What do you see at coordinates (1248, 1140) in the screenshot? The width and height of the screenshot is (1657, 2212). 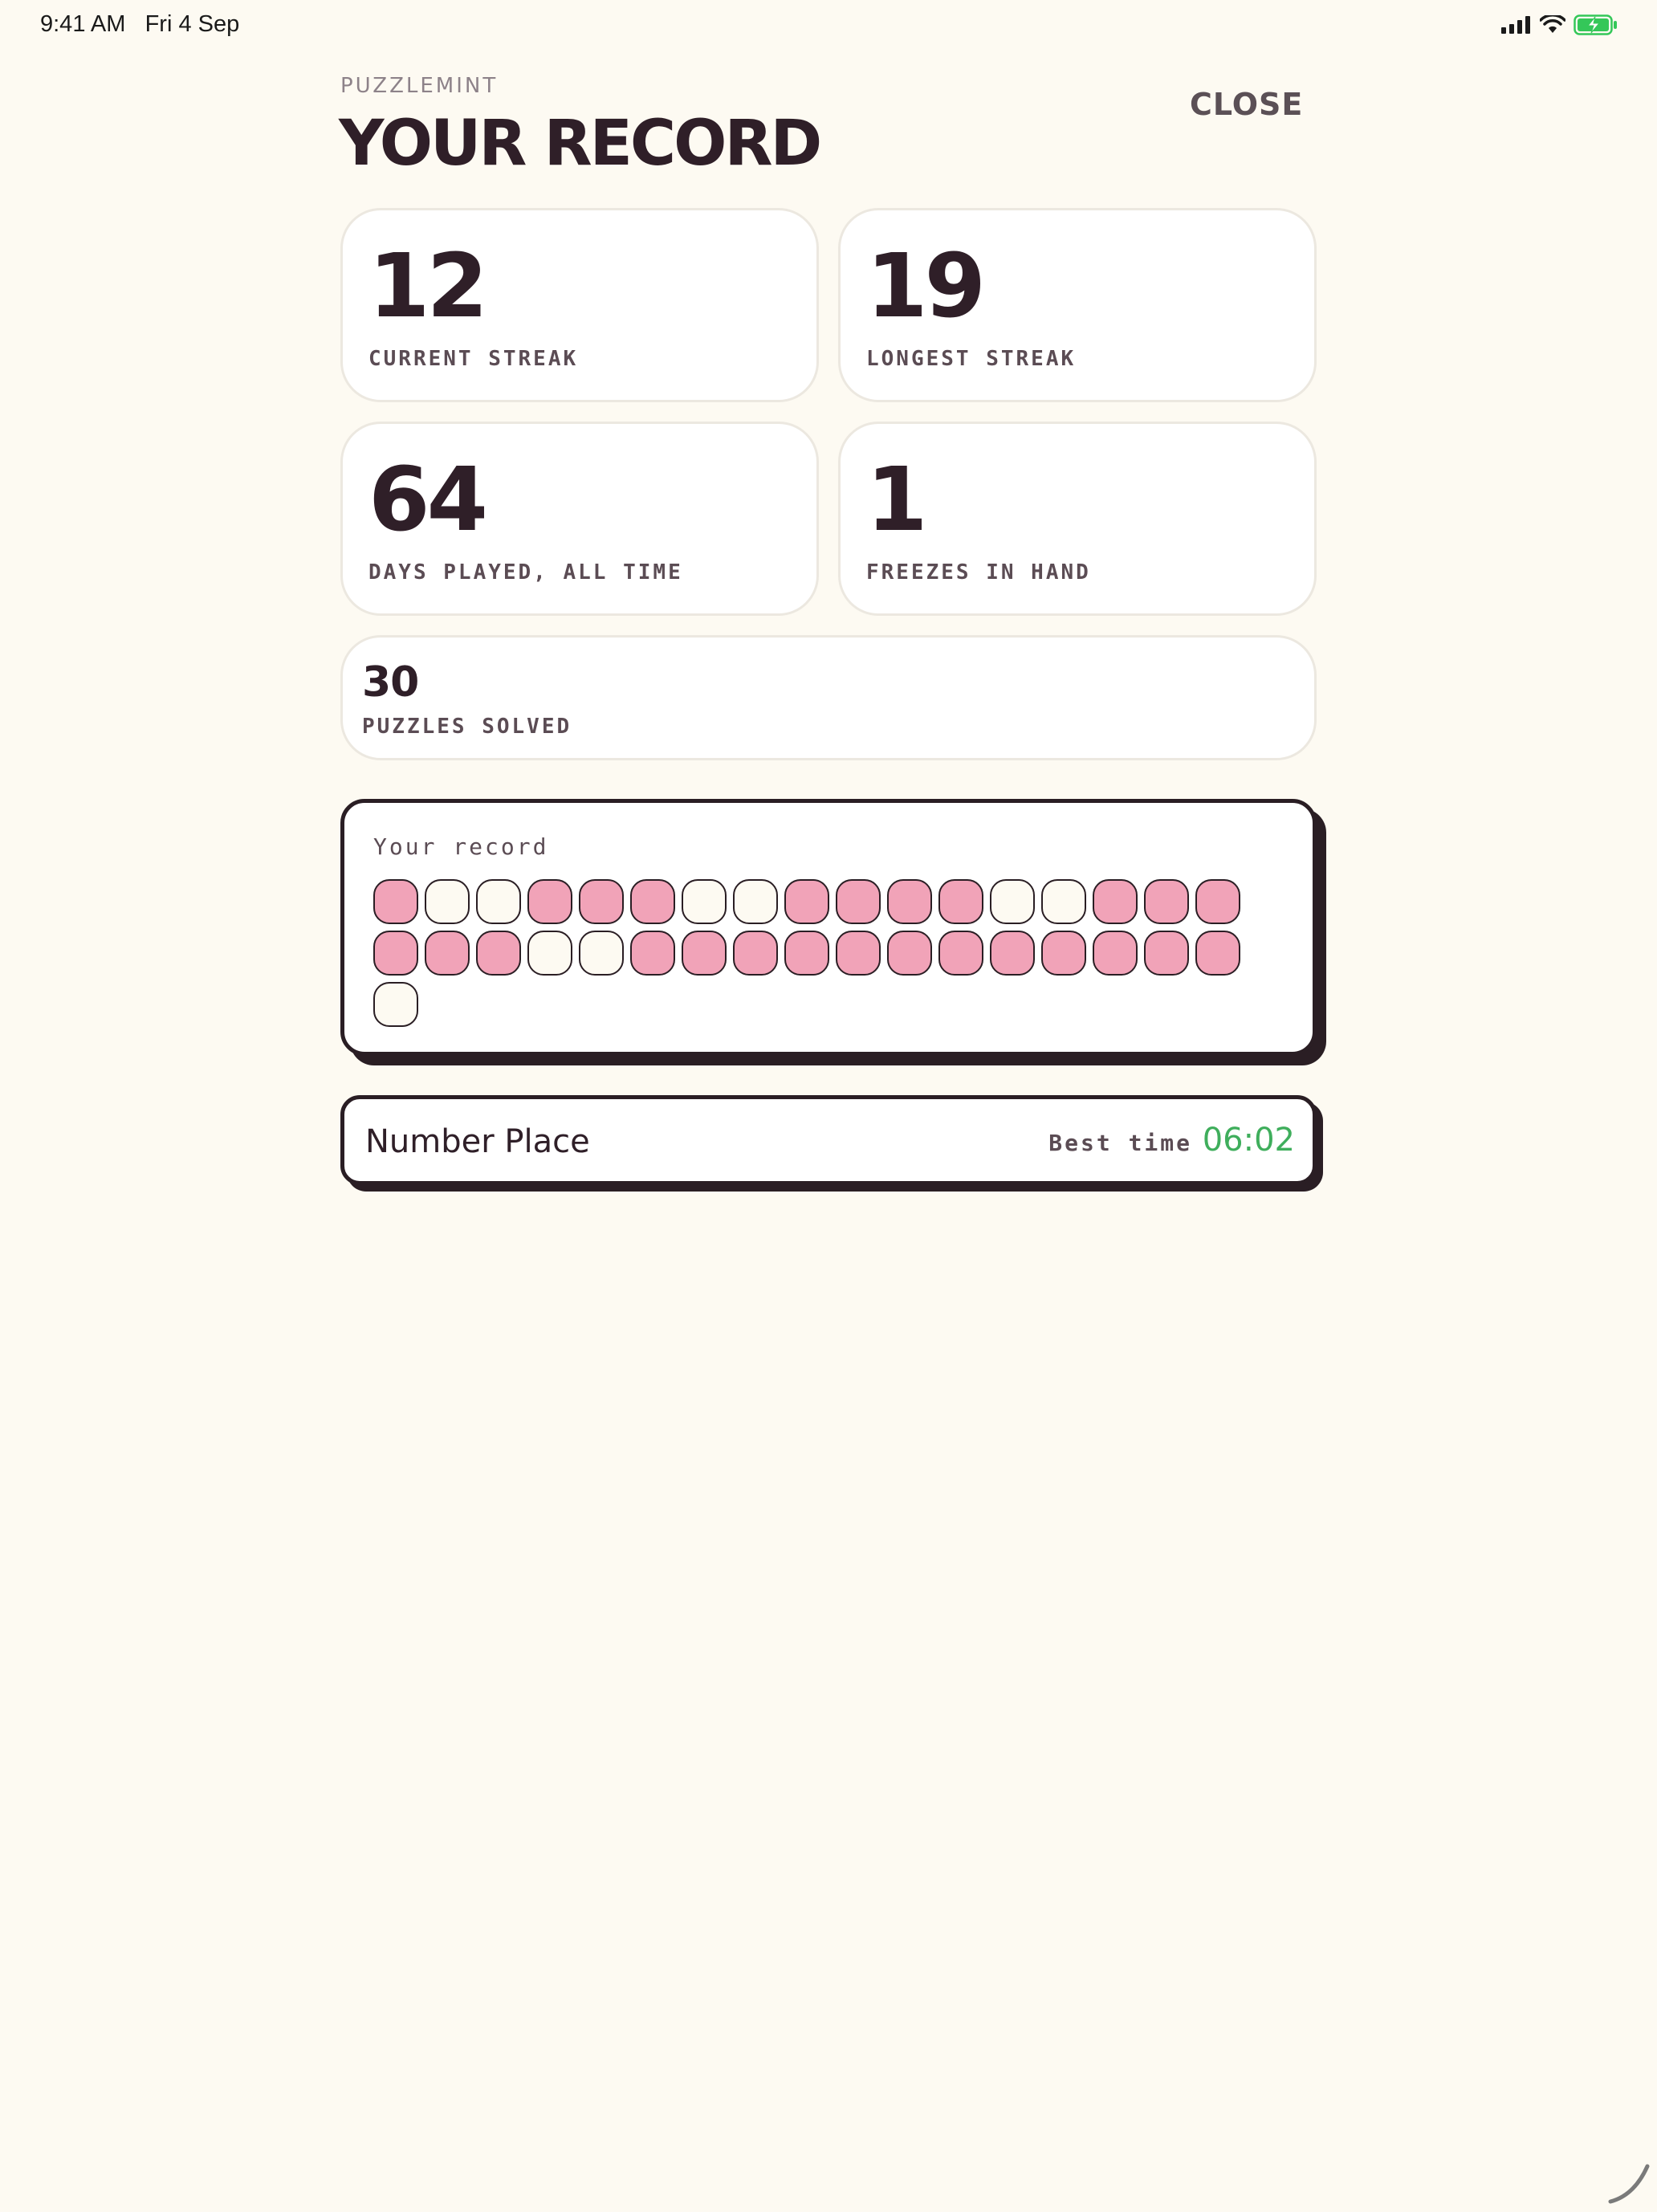 I see `best-time-value: 06:02` at bounding box center [1248, 1140].